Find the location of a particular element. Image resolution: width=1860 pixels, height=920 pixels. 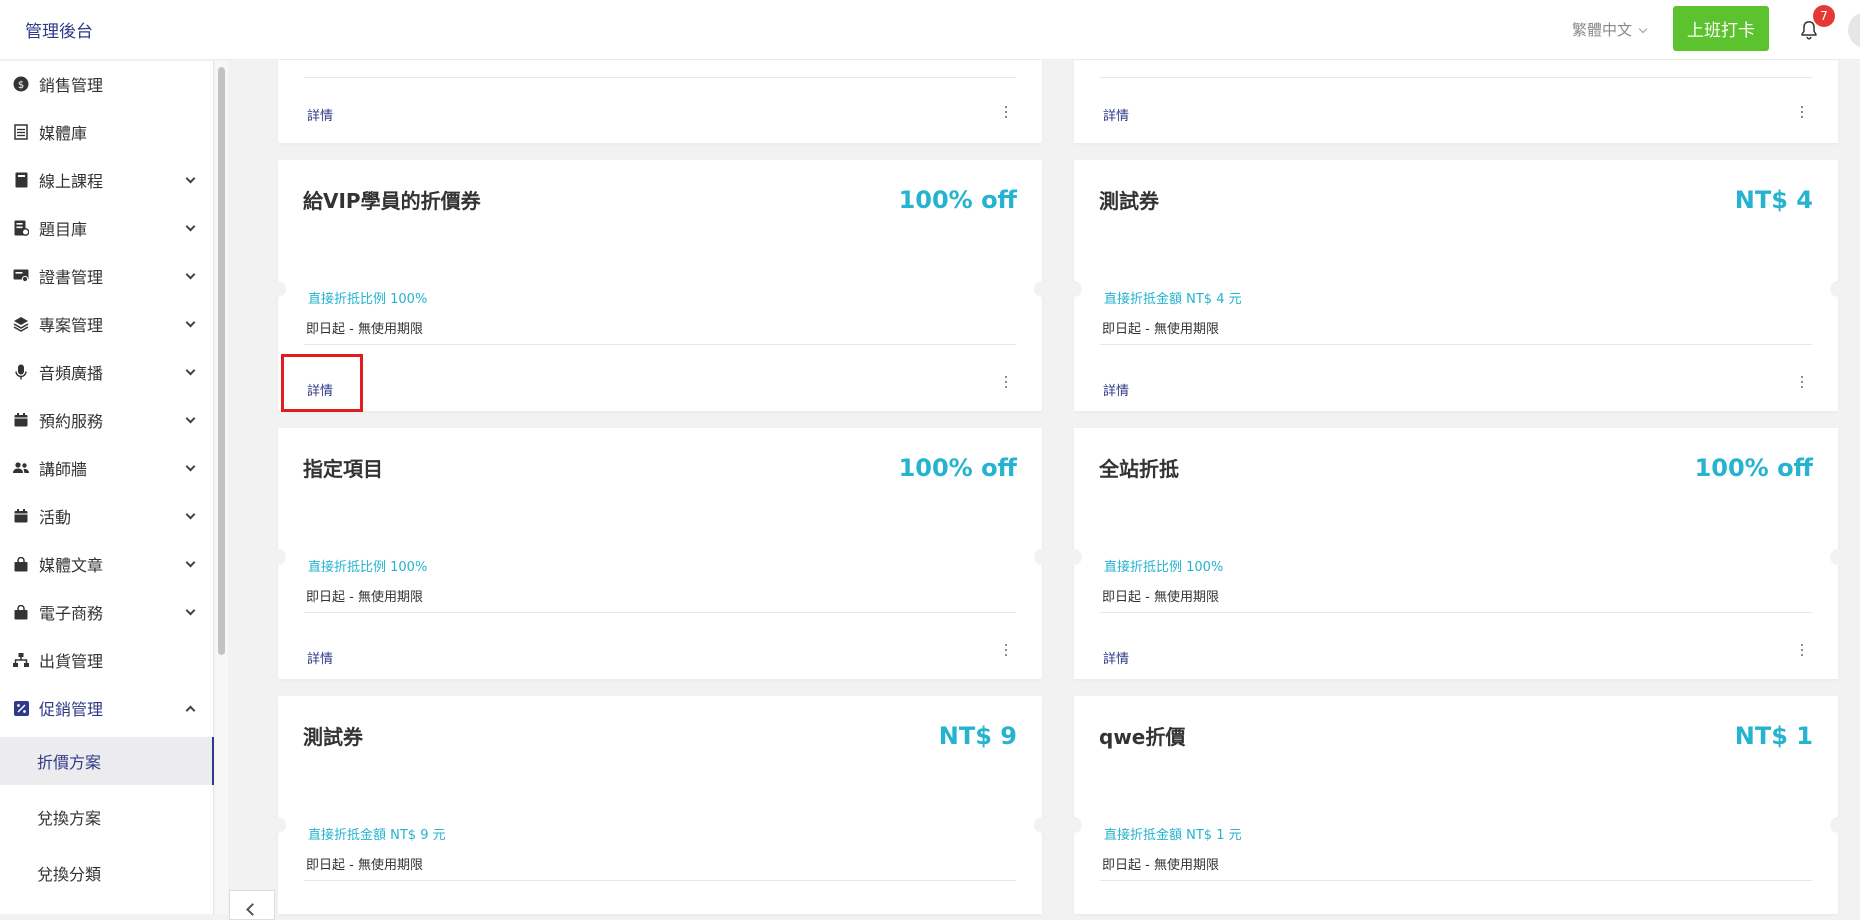

sidebar-scrollbar-thumb is located at coordinates (221, 361).